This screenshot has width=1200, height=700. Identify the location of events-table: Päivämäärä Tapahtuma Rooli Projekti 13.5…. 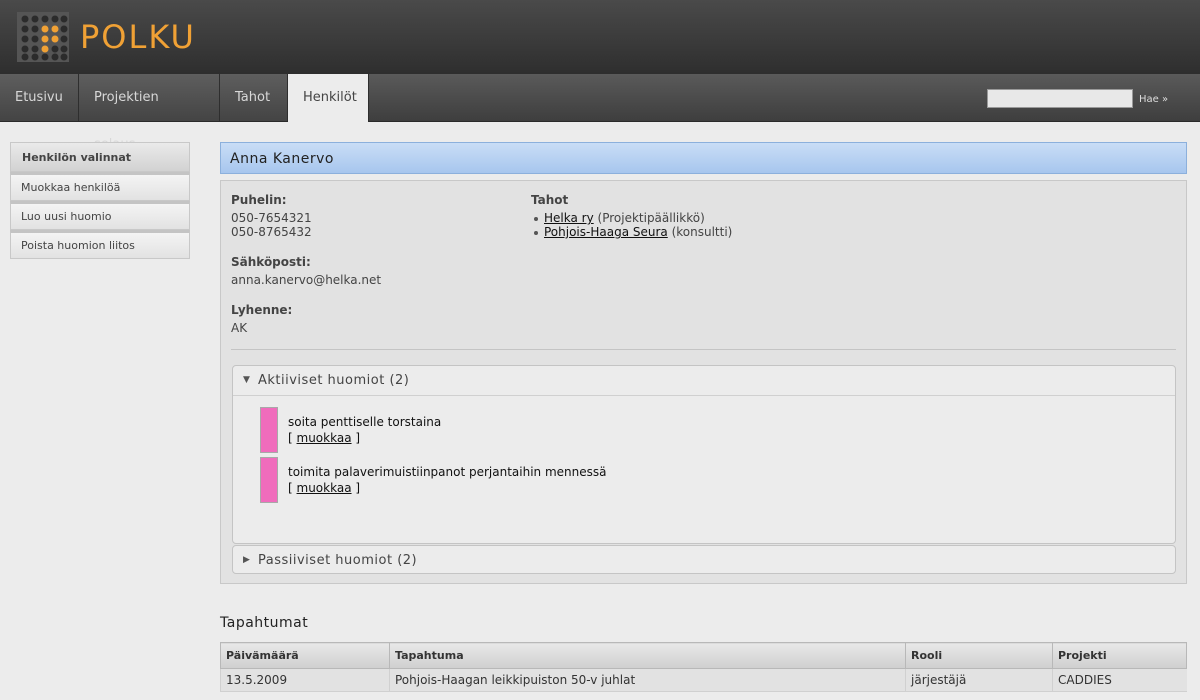
(703, 667).